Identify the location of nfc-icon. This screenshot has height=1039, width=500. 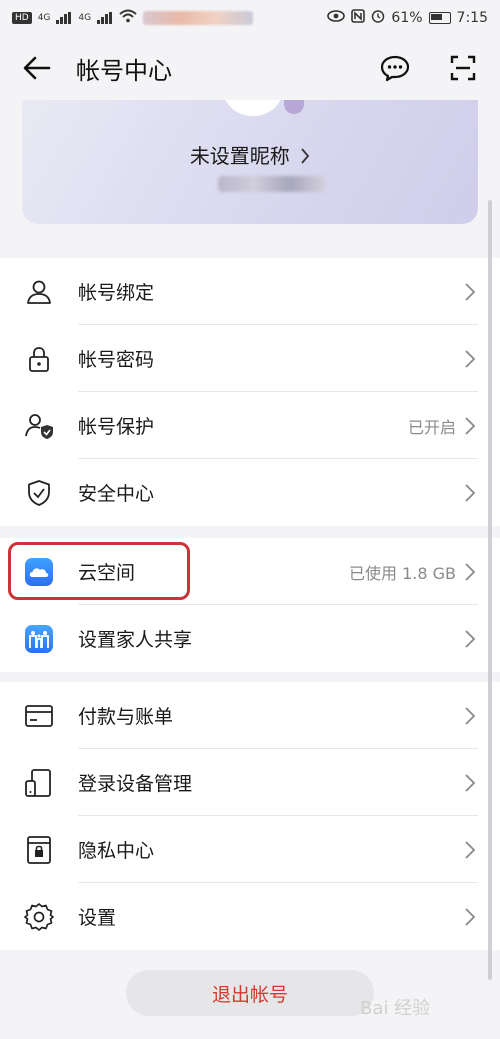
(358, 18).